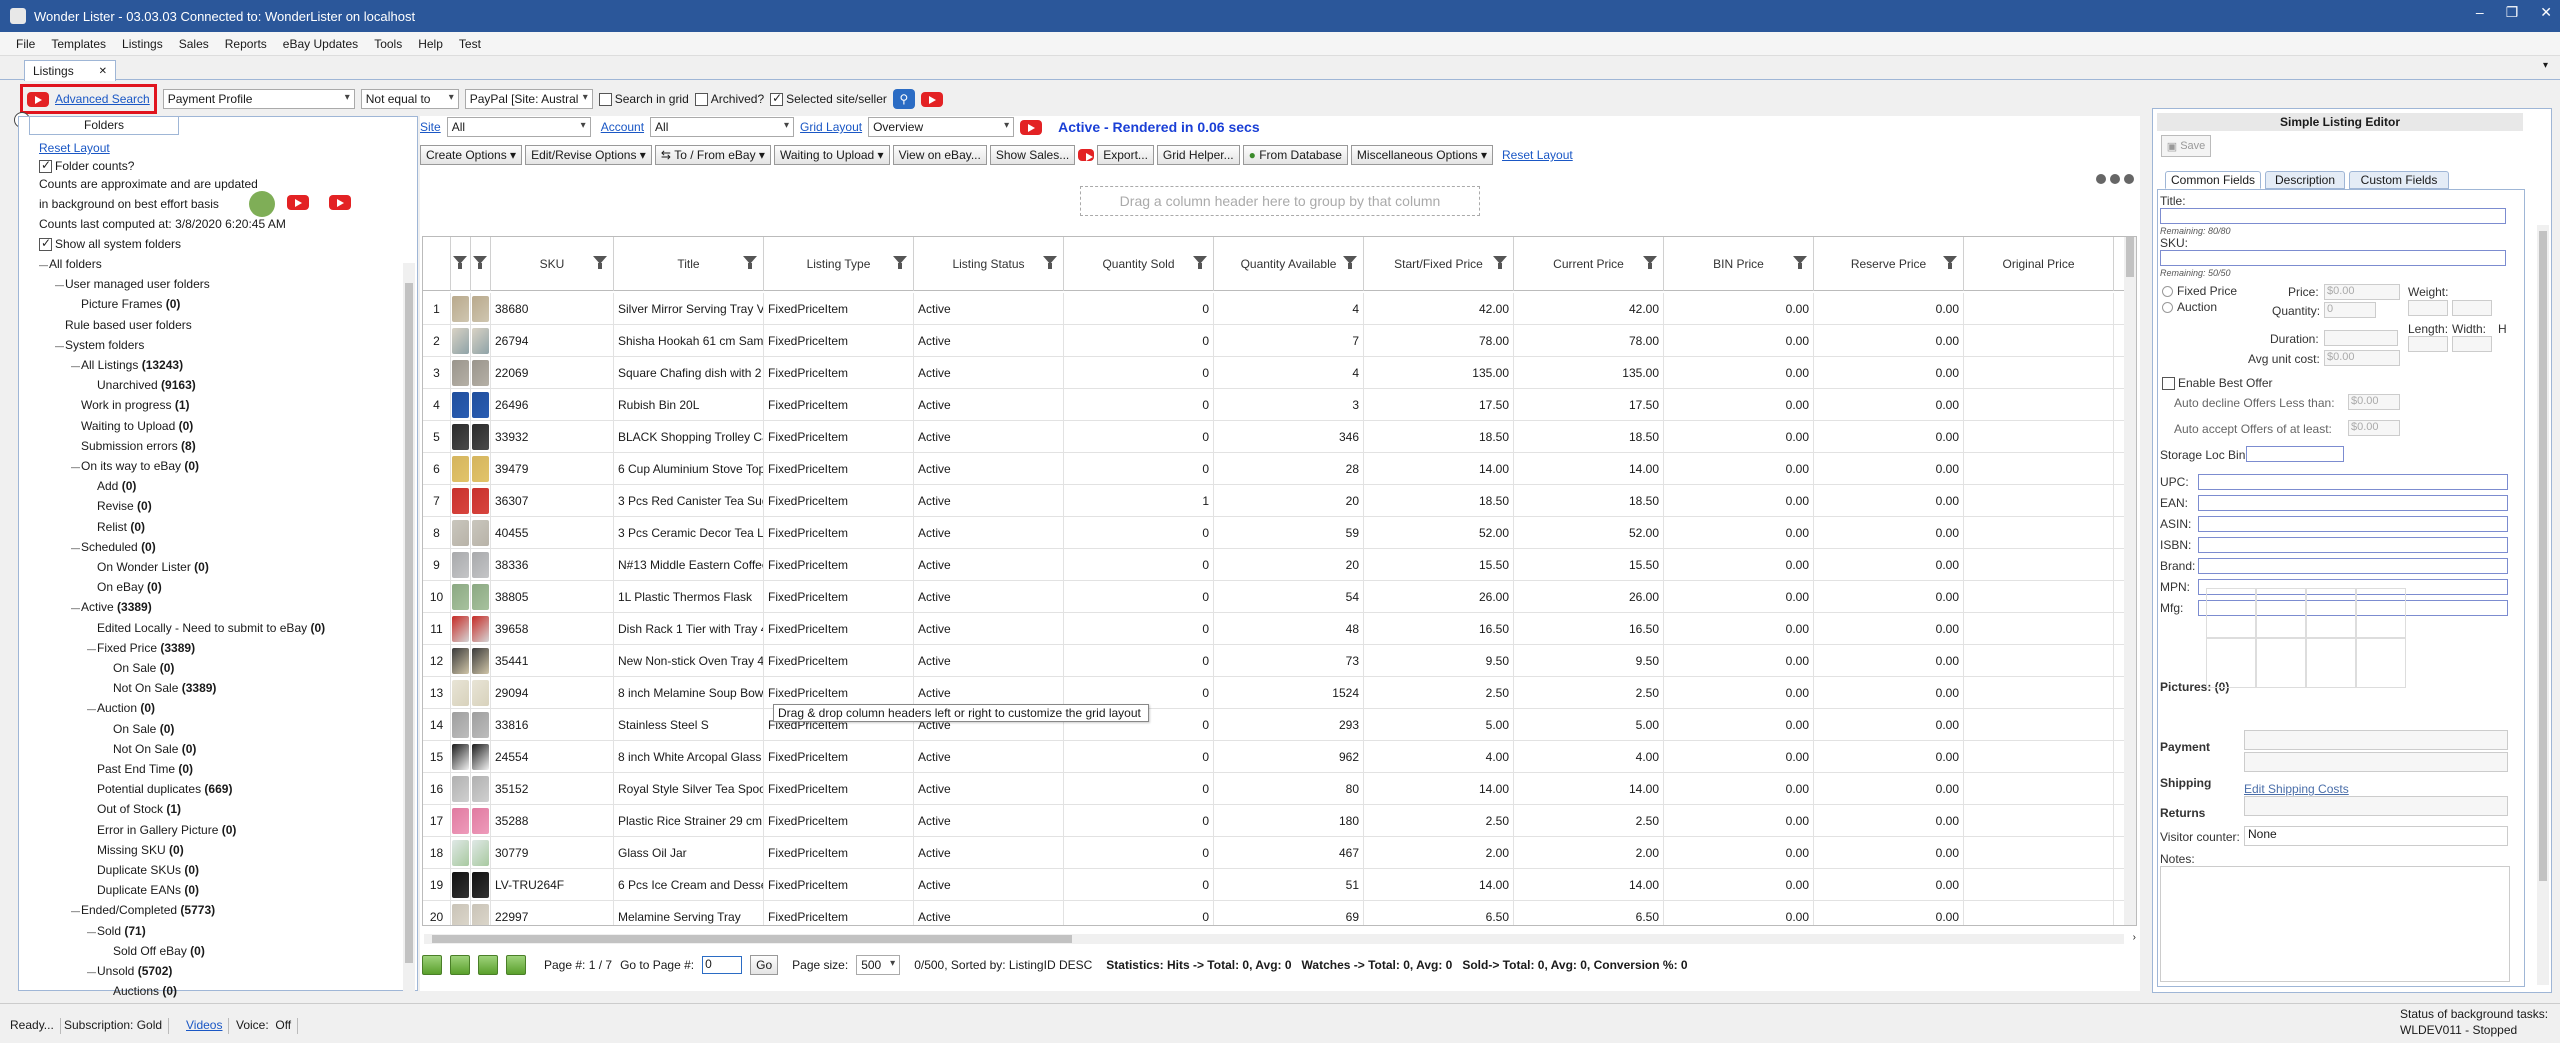 Image resolution: width=2560 pixels, height=1043 pixels. I want to click on tab-listings: Listings ✕, so click(70, 70).